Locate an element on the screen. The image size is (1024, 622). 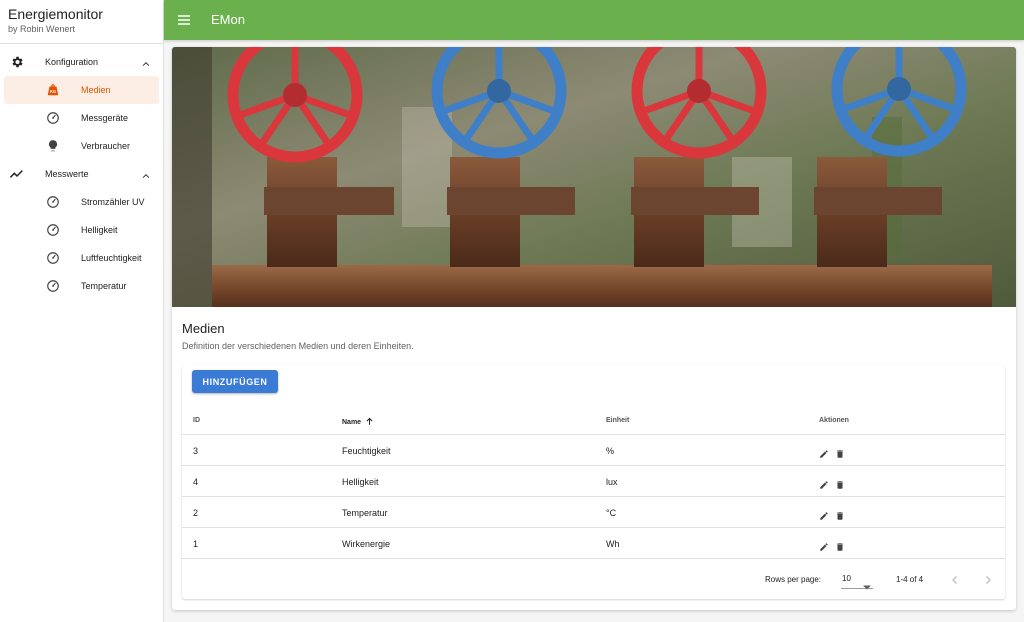
sidebar-item-messgeraete: Messgeräte is located at coordinates (81, 118).